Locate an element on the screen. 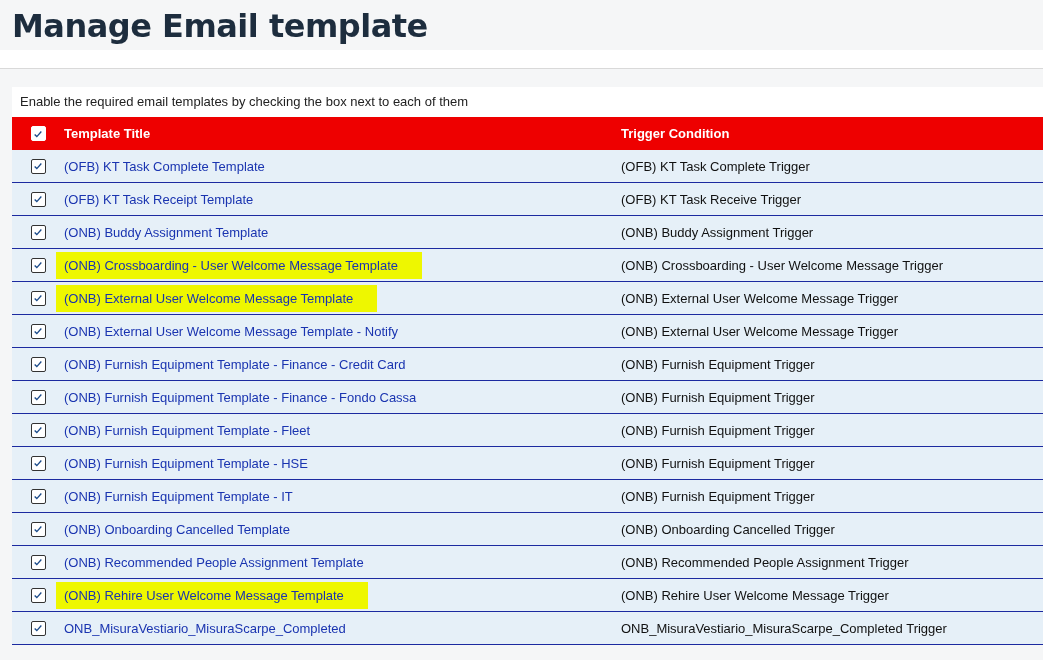 Image resolution: width=1043 pixels, height=660 pixels. template-link: (OFB) KT Task Complete Template is located at coordinates (164, 166).